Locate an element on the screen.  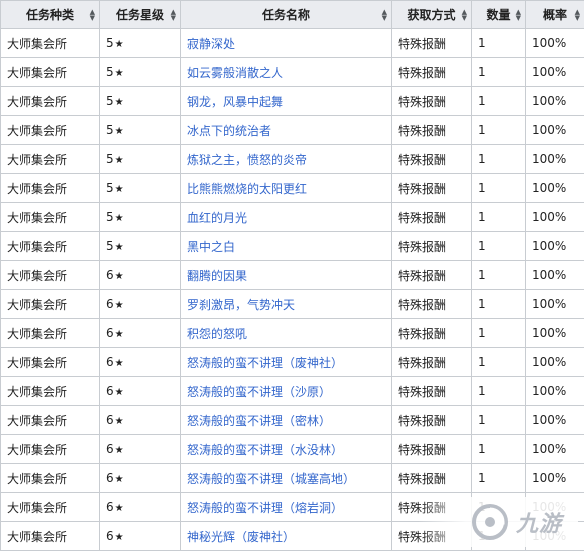
cell-quest-name: 怒涛般的蛮不讲理（沙原） is located at coordinates (286, 391).